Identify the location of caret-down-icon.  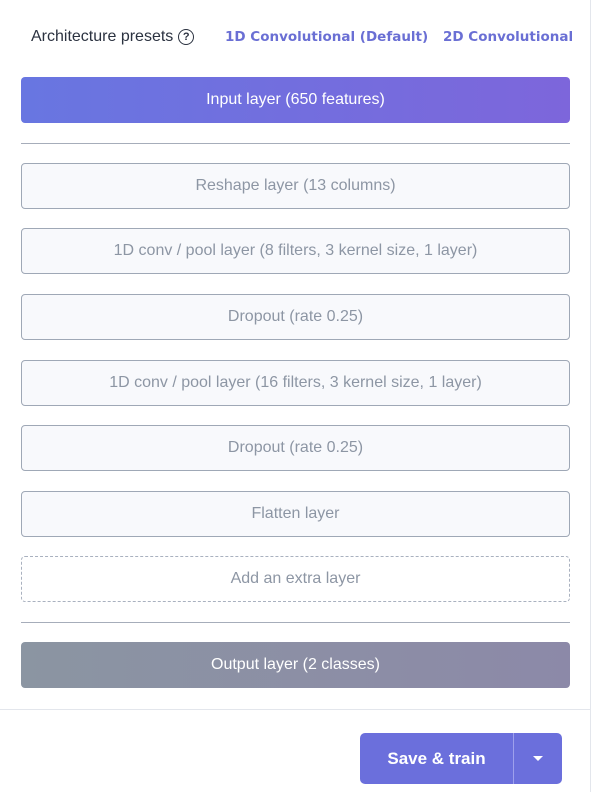
(538, 758).